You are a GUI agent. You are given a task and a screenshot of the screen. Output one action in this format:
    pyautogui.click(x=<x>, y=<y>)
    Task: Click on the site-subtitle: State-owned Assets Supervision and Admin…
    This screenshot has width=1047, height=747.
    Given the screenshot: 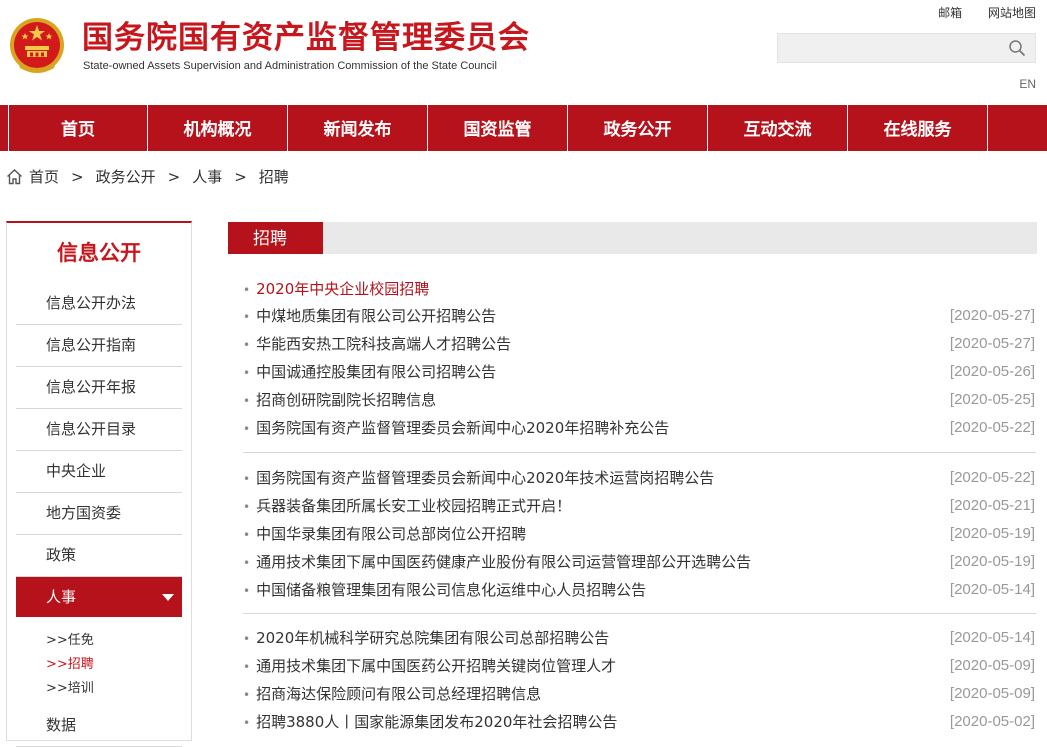 What is the action you would take?
    pyautogui.click(x=290, y=66)
    